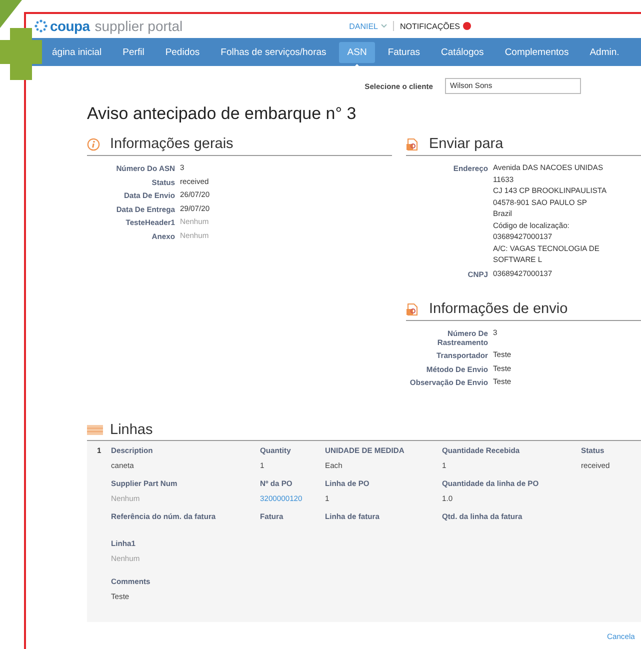 The width and height of the screenshot is (641, 649). I want to click on nav-tab: Folhas de serviços/horas, so click(273, 52).